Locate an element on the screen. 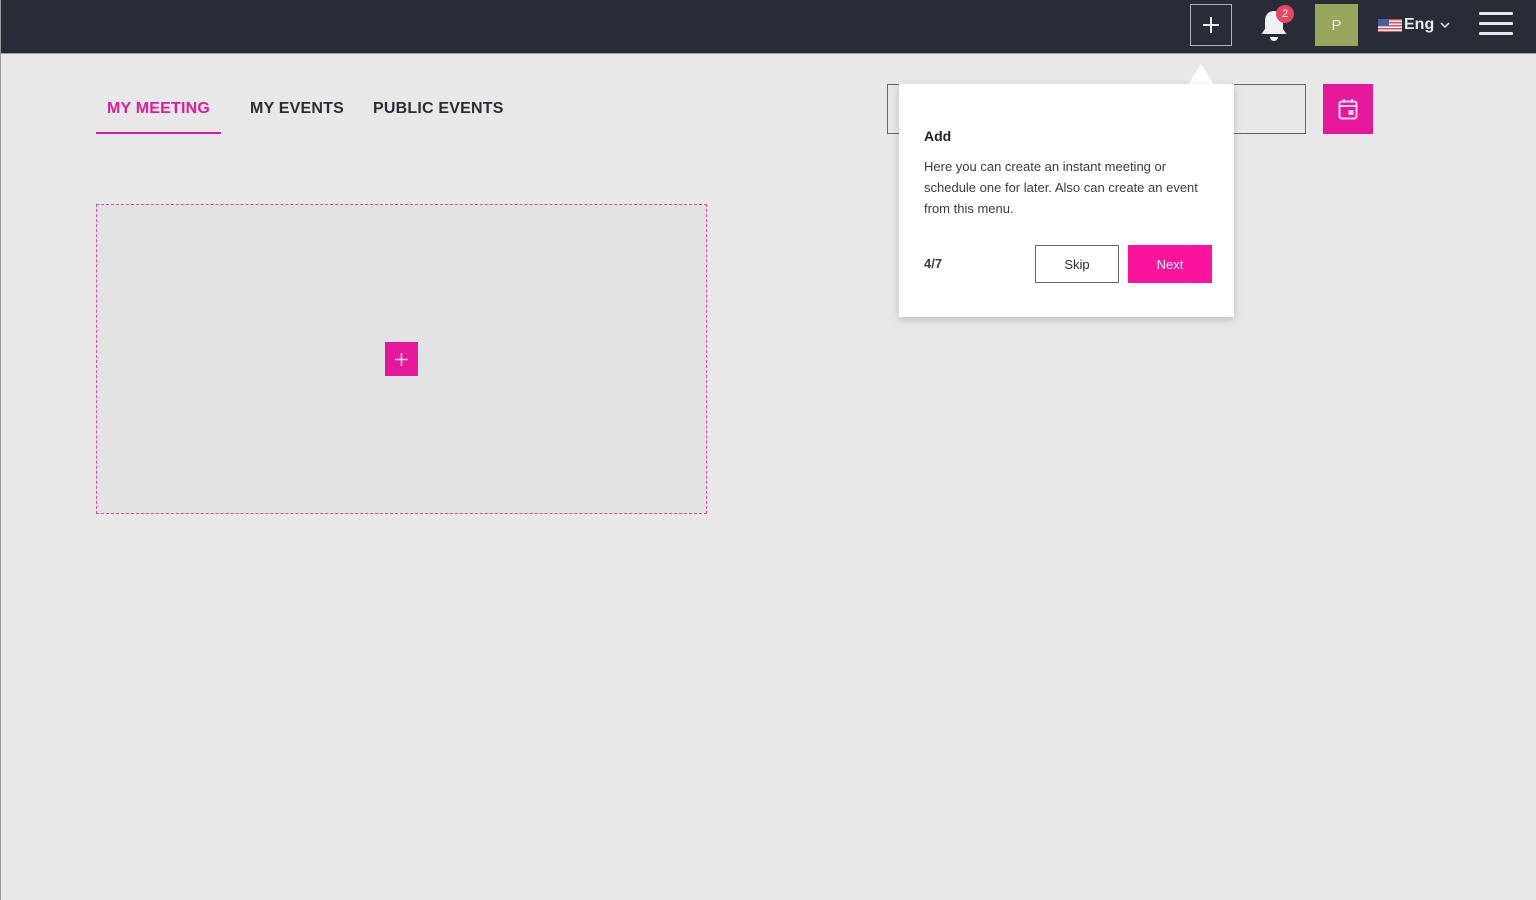  tour-title: Add is located at coordinates (938, 136).